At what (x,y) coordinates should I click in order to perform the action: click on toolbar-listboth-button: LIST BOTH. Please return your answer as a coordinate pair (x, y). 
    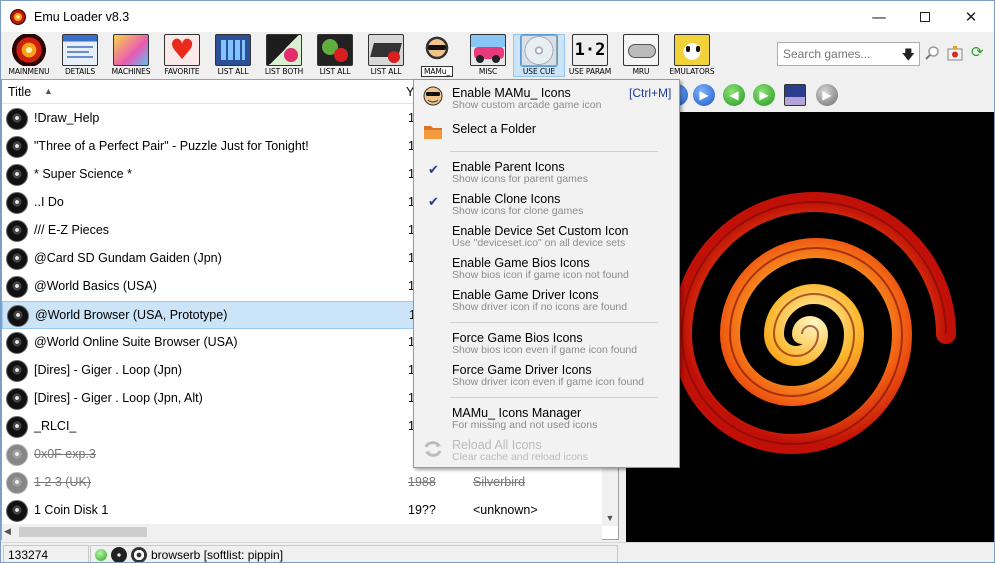
    Looking at the image, I should click on (284, 55).